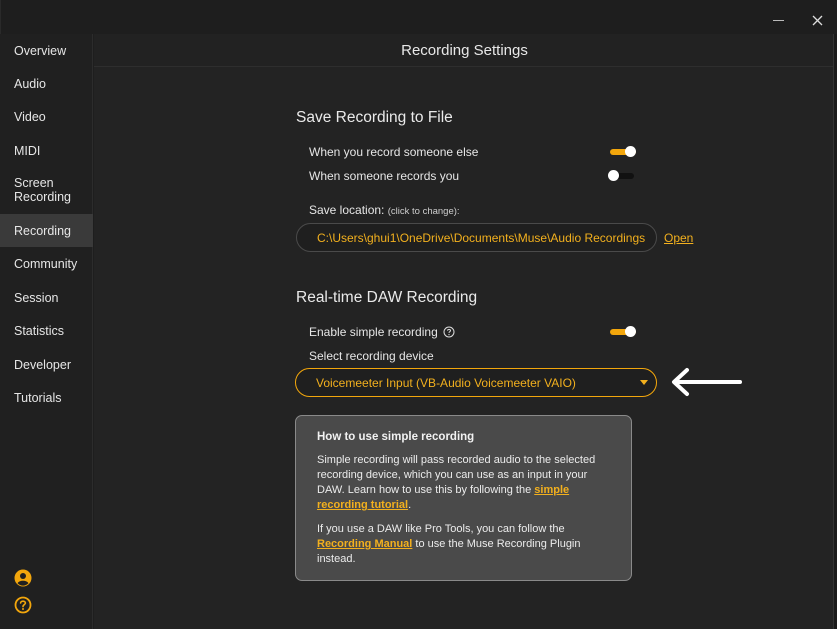 This screenshot has width=837, height=629. Describe the element at coordinates (42, 190) in the screenshot. I see `sidebar-item-label: Screen Recording` at that location.